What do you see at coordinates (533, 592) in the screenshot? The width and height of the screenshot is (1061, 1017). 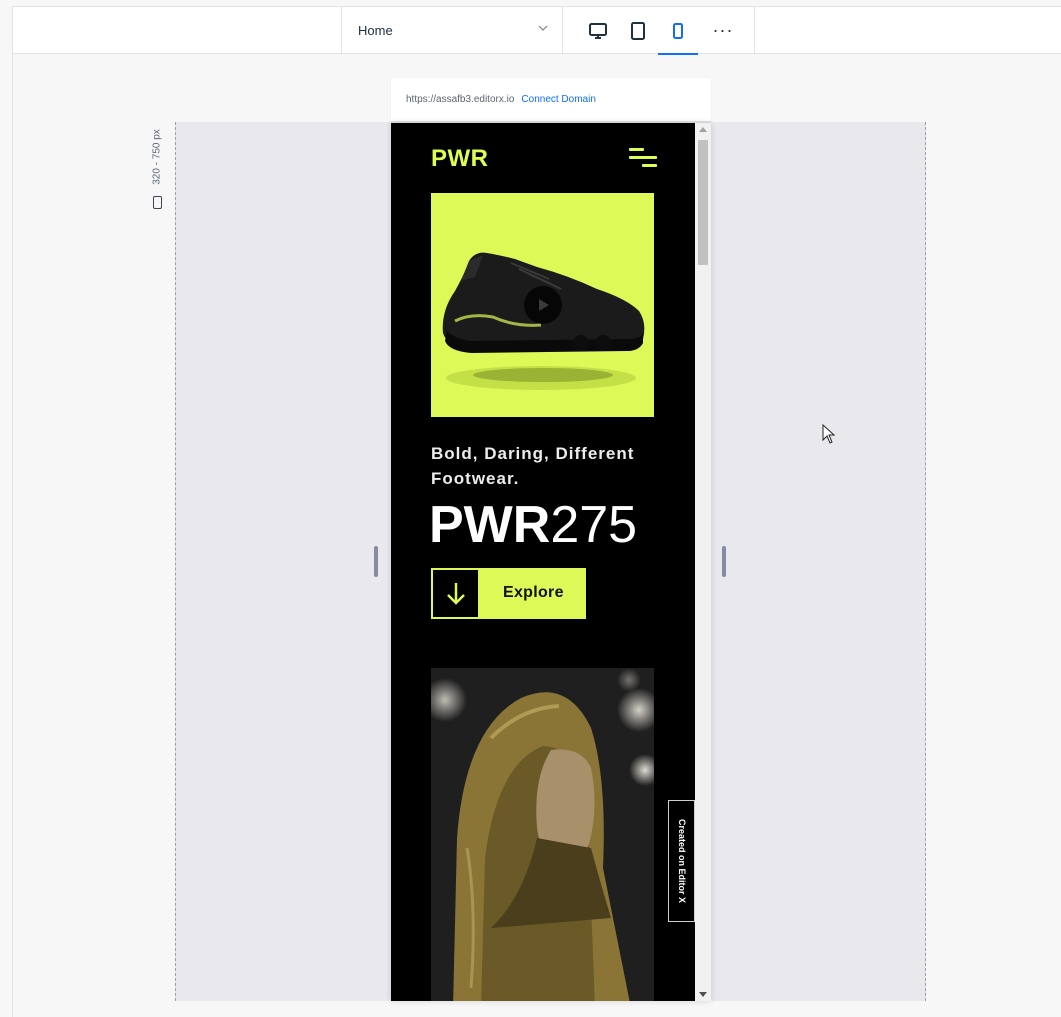 I see `explore-button-label: Explore` at bounding box center [533, 592].